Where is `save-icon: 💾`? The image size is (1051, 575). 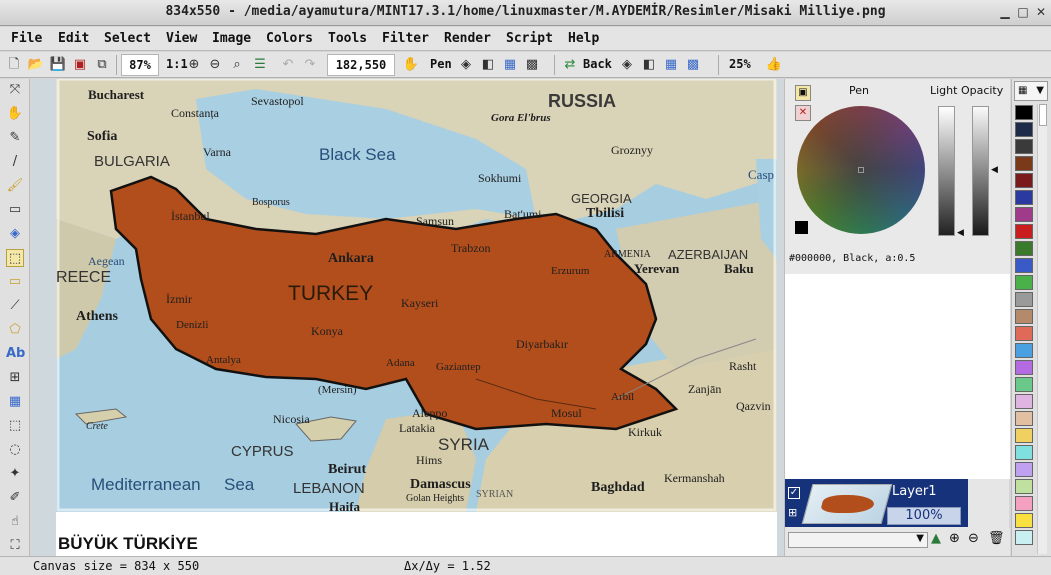 save-icon: 💾 is located at coordinates (58, 65).